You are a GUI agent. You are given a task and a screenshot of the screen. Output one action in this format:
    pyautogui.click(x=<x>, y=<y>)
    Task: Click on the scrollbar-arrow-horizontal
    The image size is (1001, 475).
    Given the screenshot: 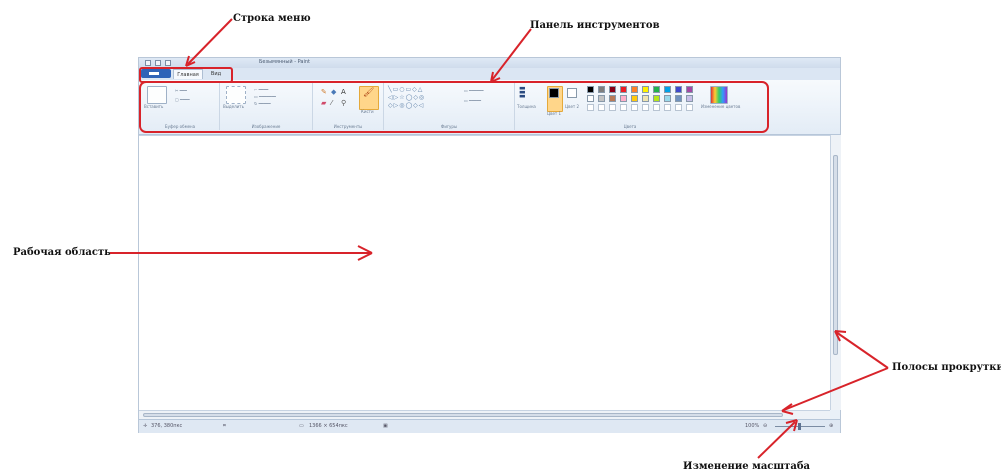 What is the action you would take?
    pyautogui.click(x=836, y=389)
    